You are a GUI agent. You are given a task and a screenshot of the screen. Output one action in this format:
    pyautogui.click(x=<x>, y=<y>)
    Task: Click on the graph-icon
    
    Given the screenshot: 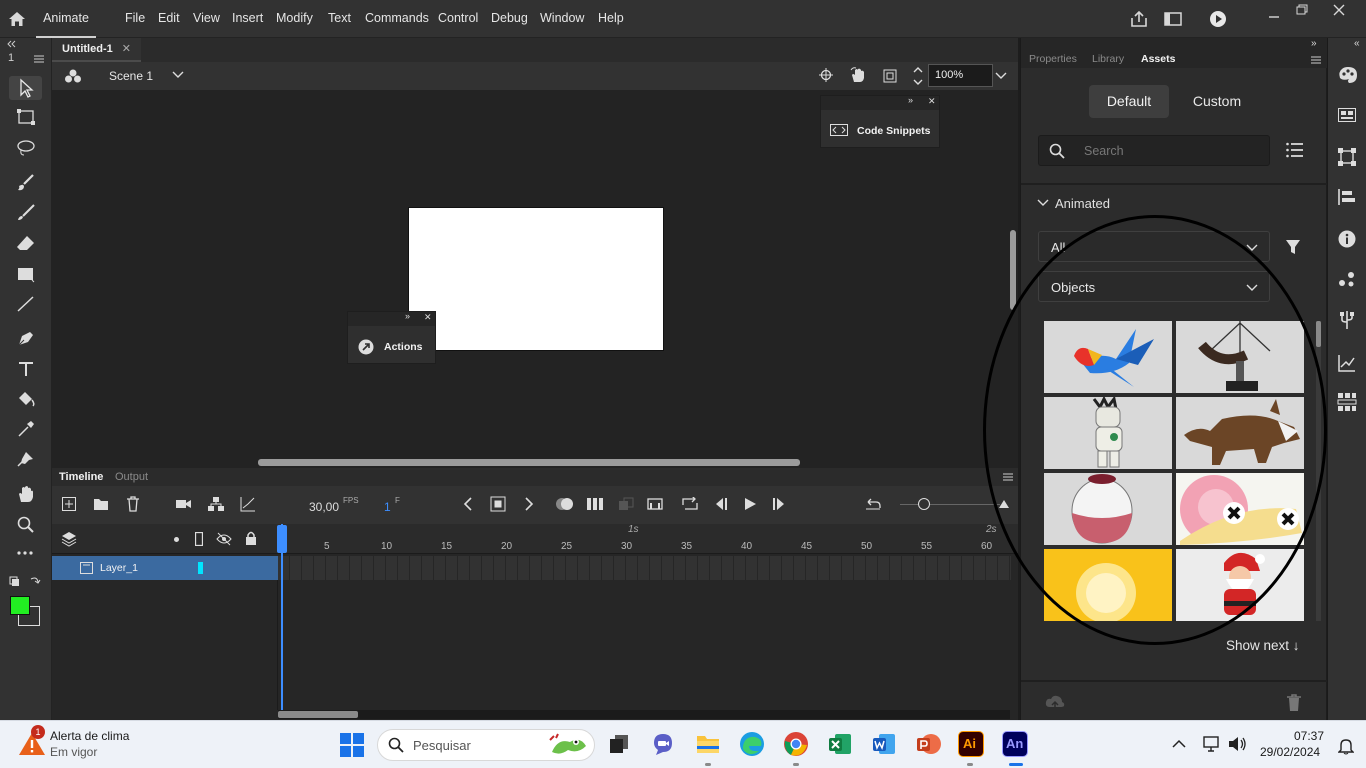 What is the action you would take?
    pyautogui.click(x=248, y=504)
    